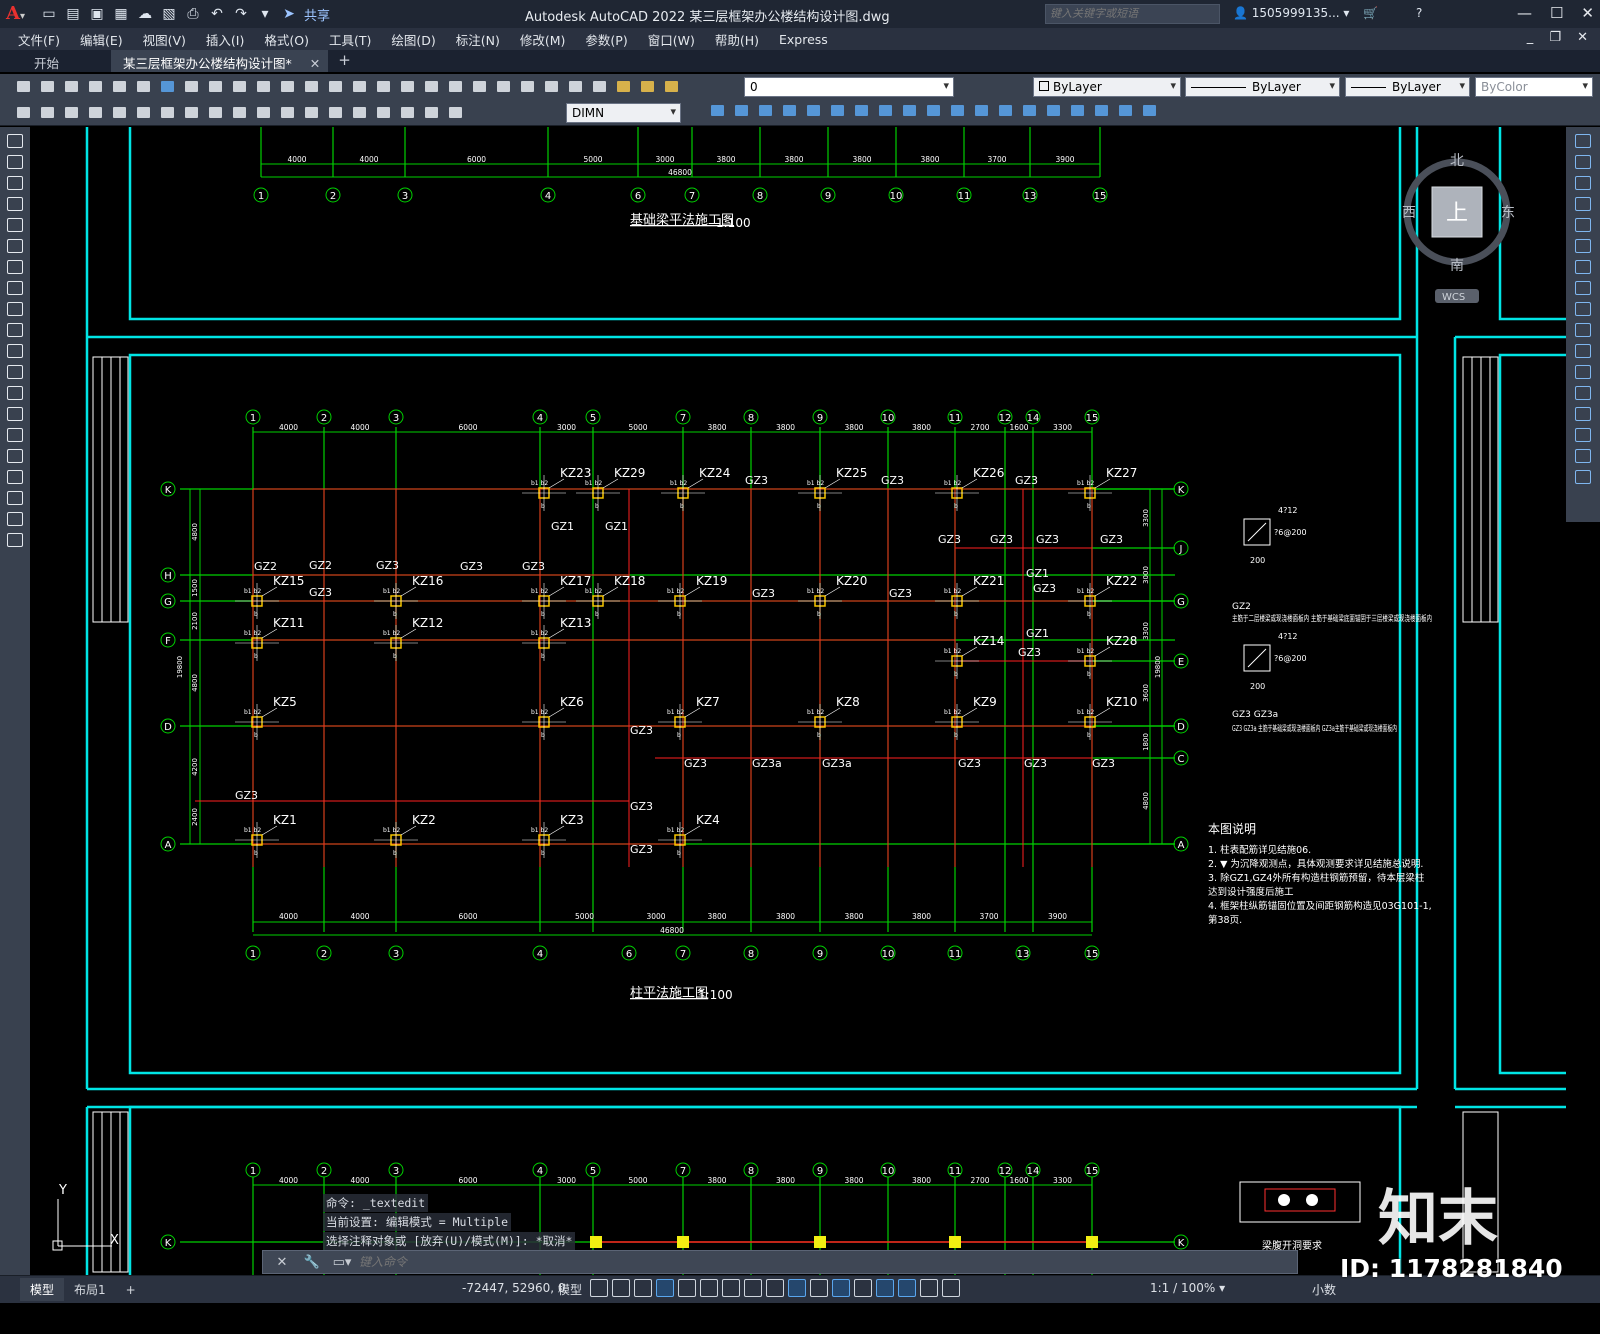 The image size is (1600, 1334). What do you see at coordinates (15, 519) in the screenshot?
I see `mtext-icon` at bounding box center [15, 519].